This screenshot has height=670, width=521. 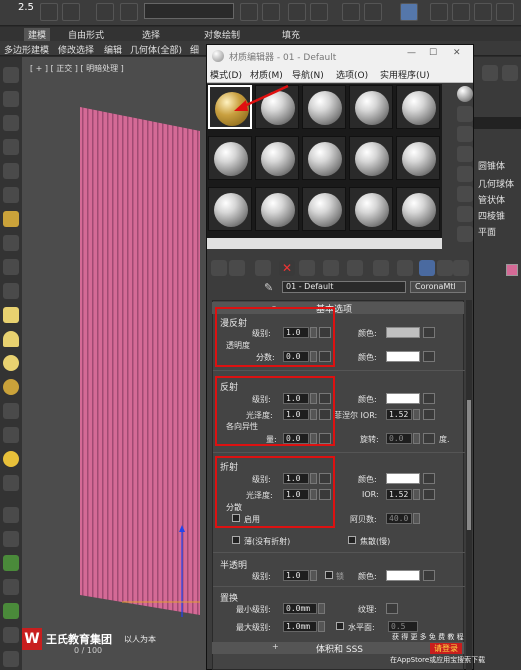 What do you see at coordinates (429, 575) in the screenshot?
I see `translucency-section-color-map` at bounding box center [429, 575].